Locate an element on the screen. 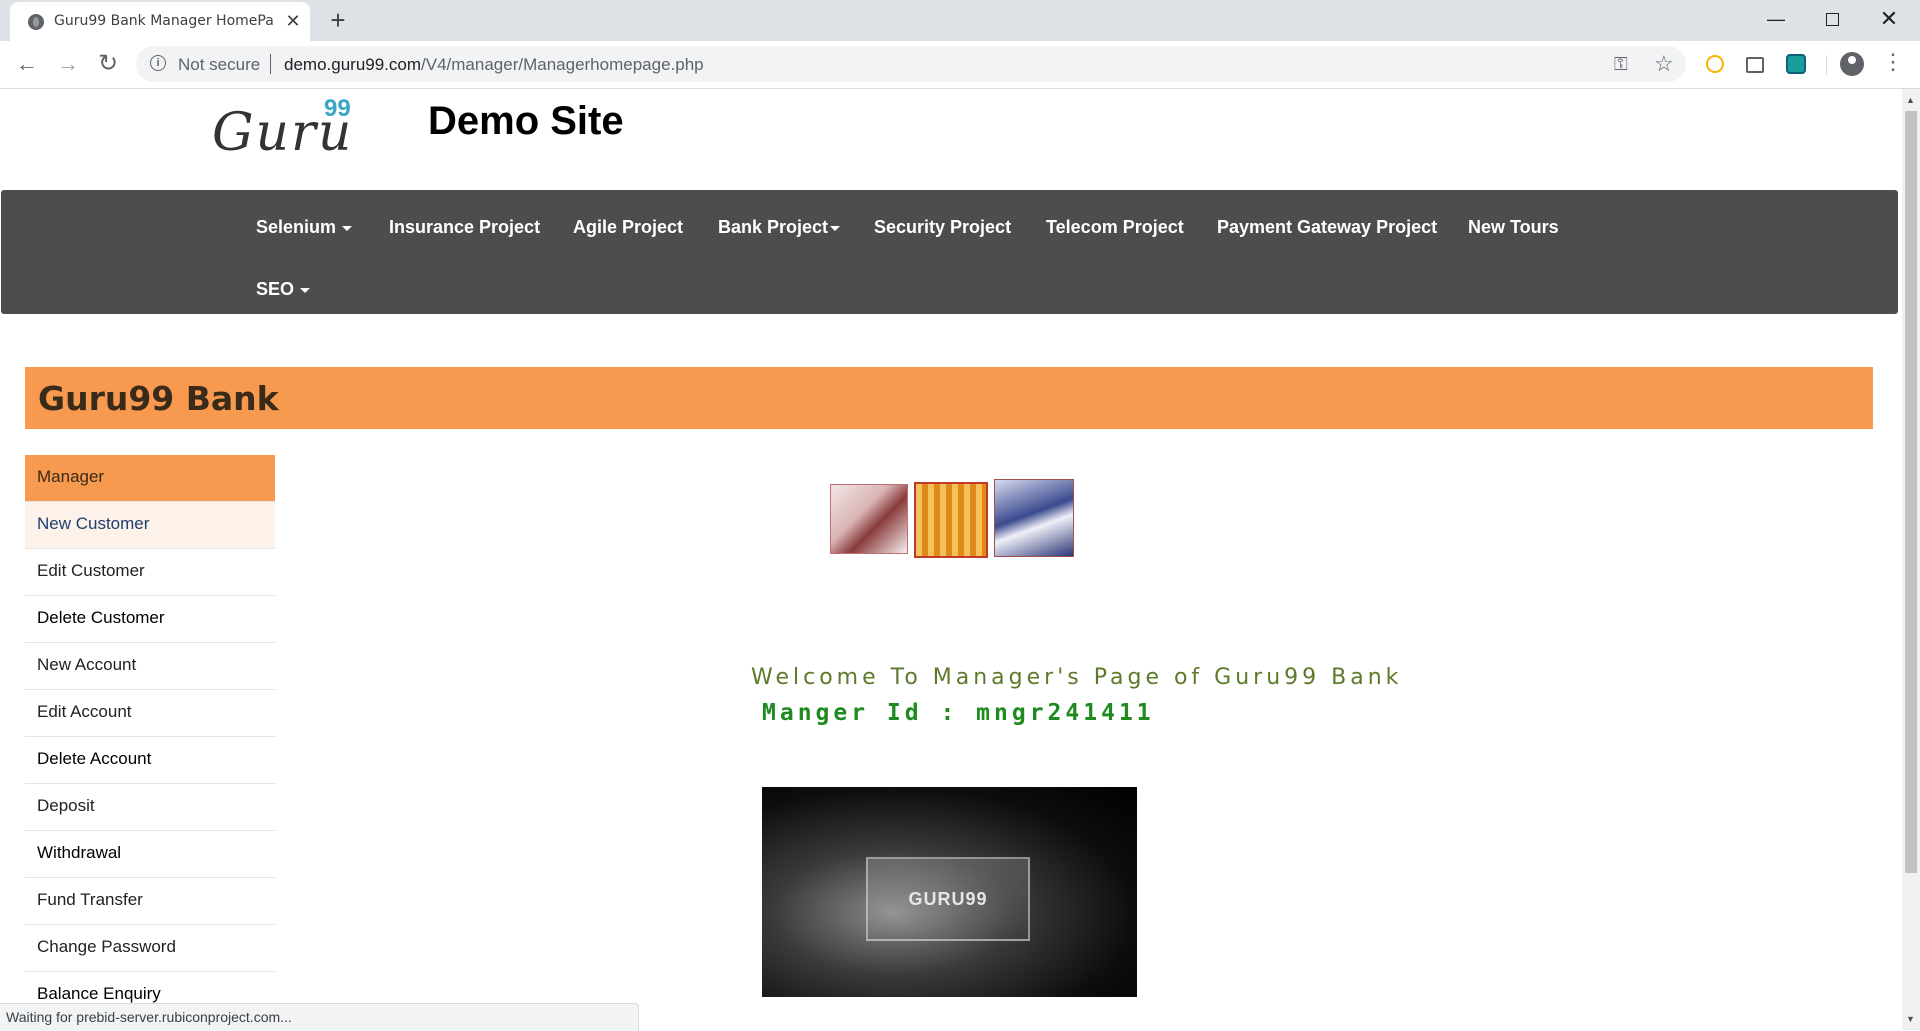 The width and height of the screenshot is (1920, 1031). scroll-down-icon: ▼ is located at coordinates (1910, 1019).